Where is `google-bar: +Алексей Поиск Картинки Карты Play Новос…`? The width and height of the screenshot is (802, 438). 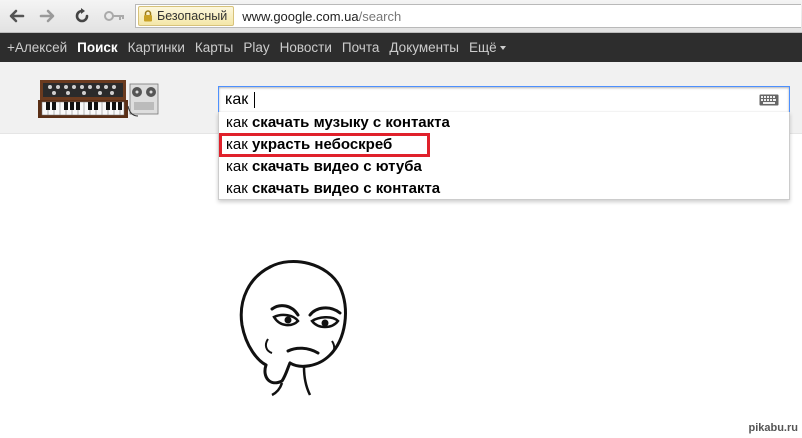
google-bar: +Алексей Поиск Картинки Карты Play Новос… is located at coordinates (401, 47).